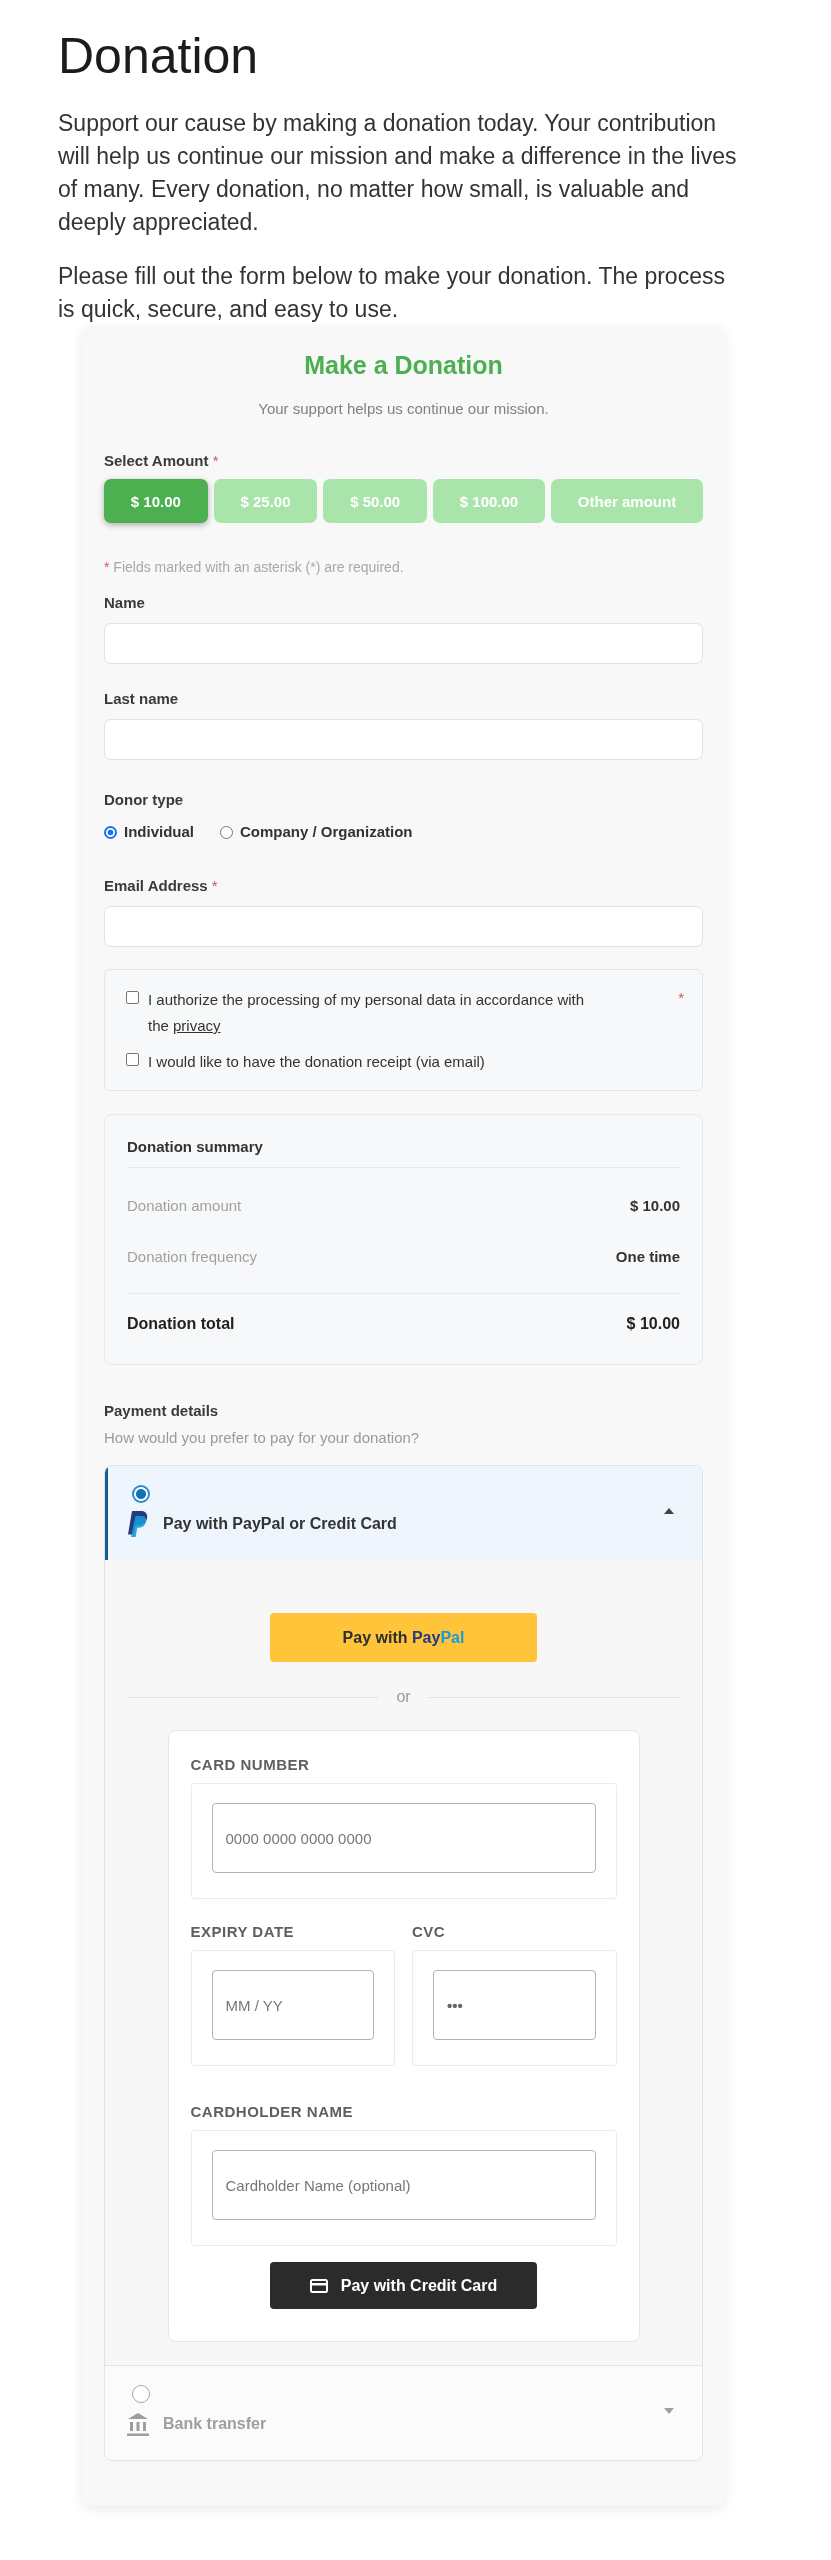 The width and height of the screenshot is (831, 2560). What do you see at coordinates (403, 2285) in the screenshot?
I see `pay-card-button: Pay with Credit Card` at bounding box center [403, 2285].